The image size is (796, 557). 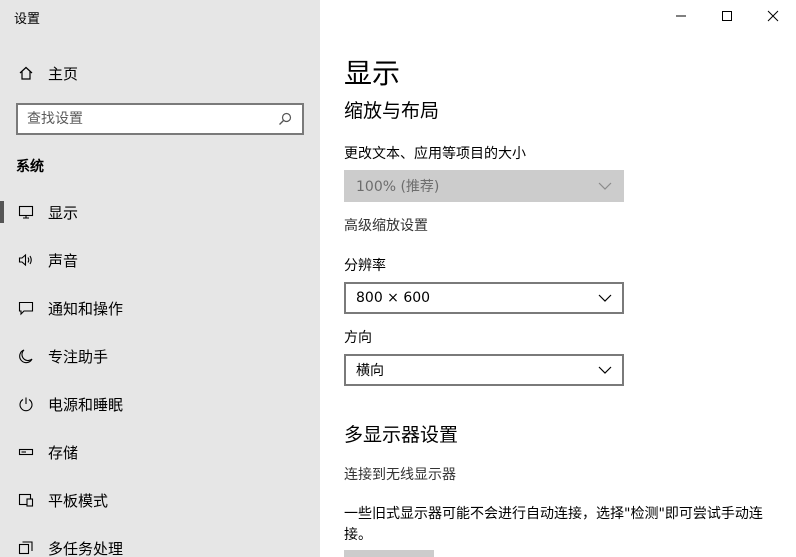 I want to click on sidebar-item-label: 平板模式, so click(x=78, y=500).